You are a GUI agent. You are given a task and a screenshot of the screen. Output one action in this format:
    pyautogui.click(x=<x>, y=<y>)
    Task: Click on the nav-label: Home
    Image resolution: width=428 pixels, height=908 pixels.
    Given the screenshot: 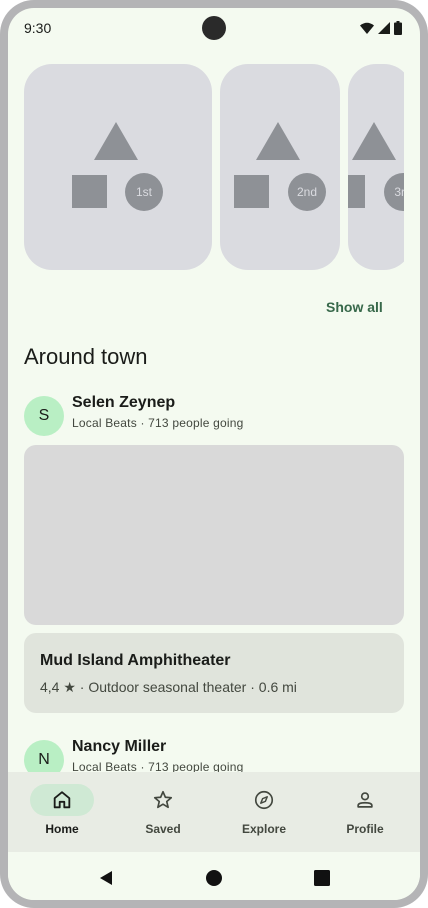 What is the action you would take?
    pyautogui.click(x=62, y=829)
    